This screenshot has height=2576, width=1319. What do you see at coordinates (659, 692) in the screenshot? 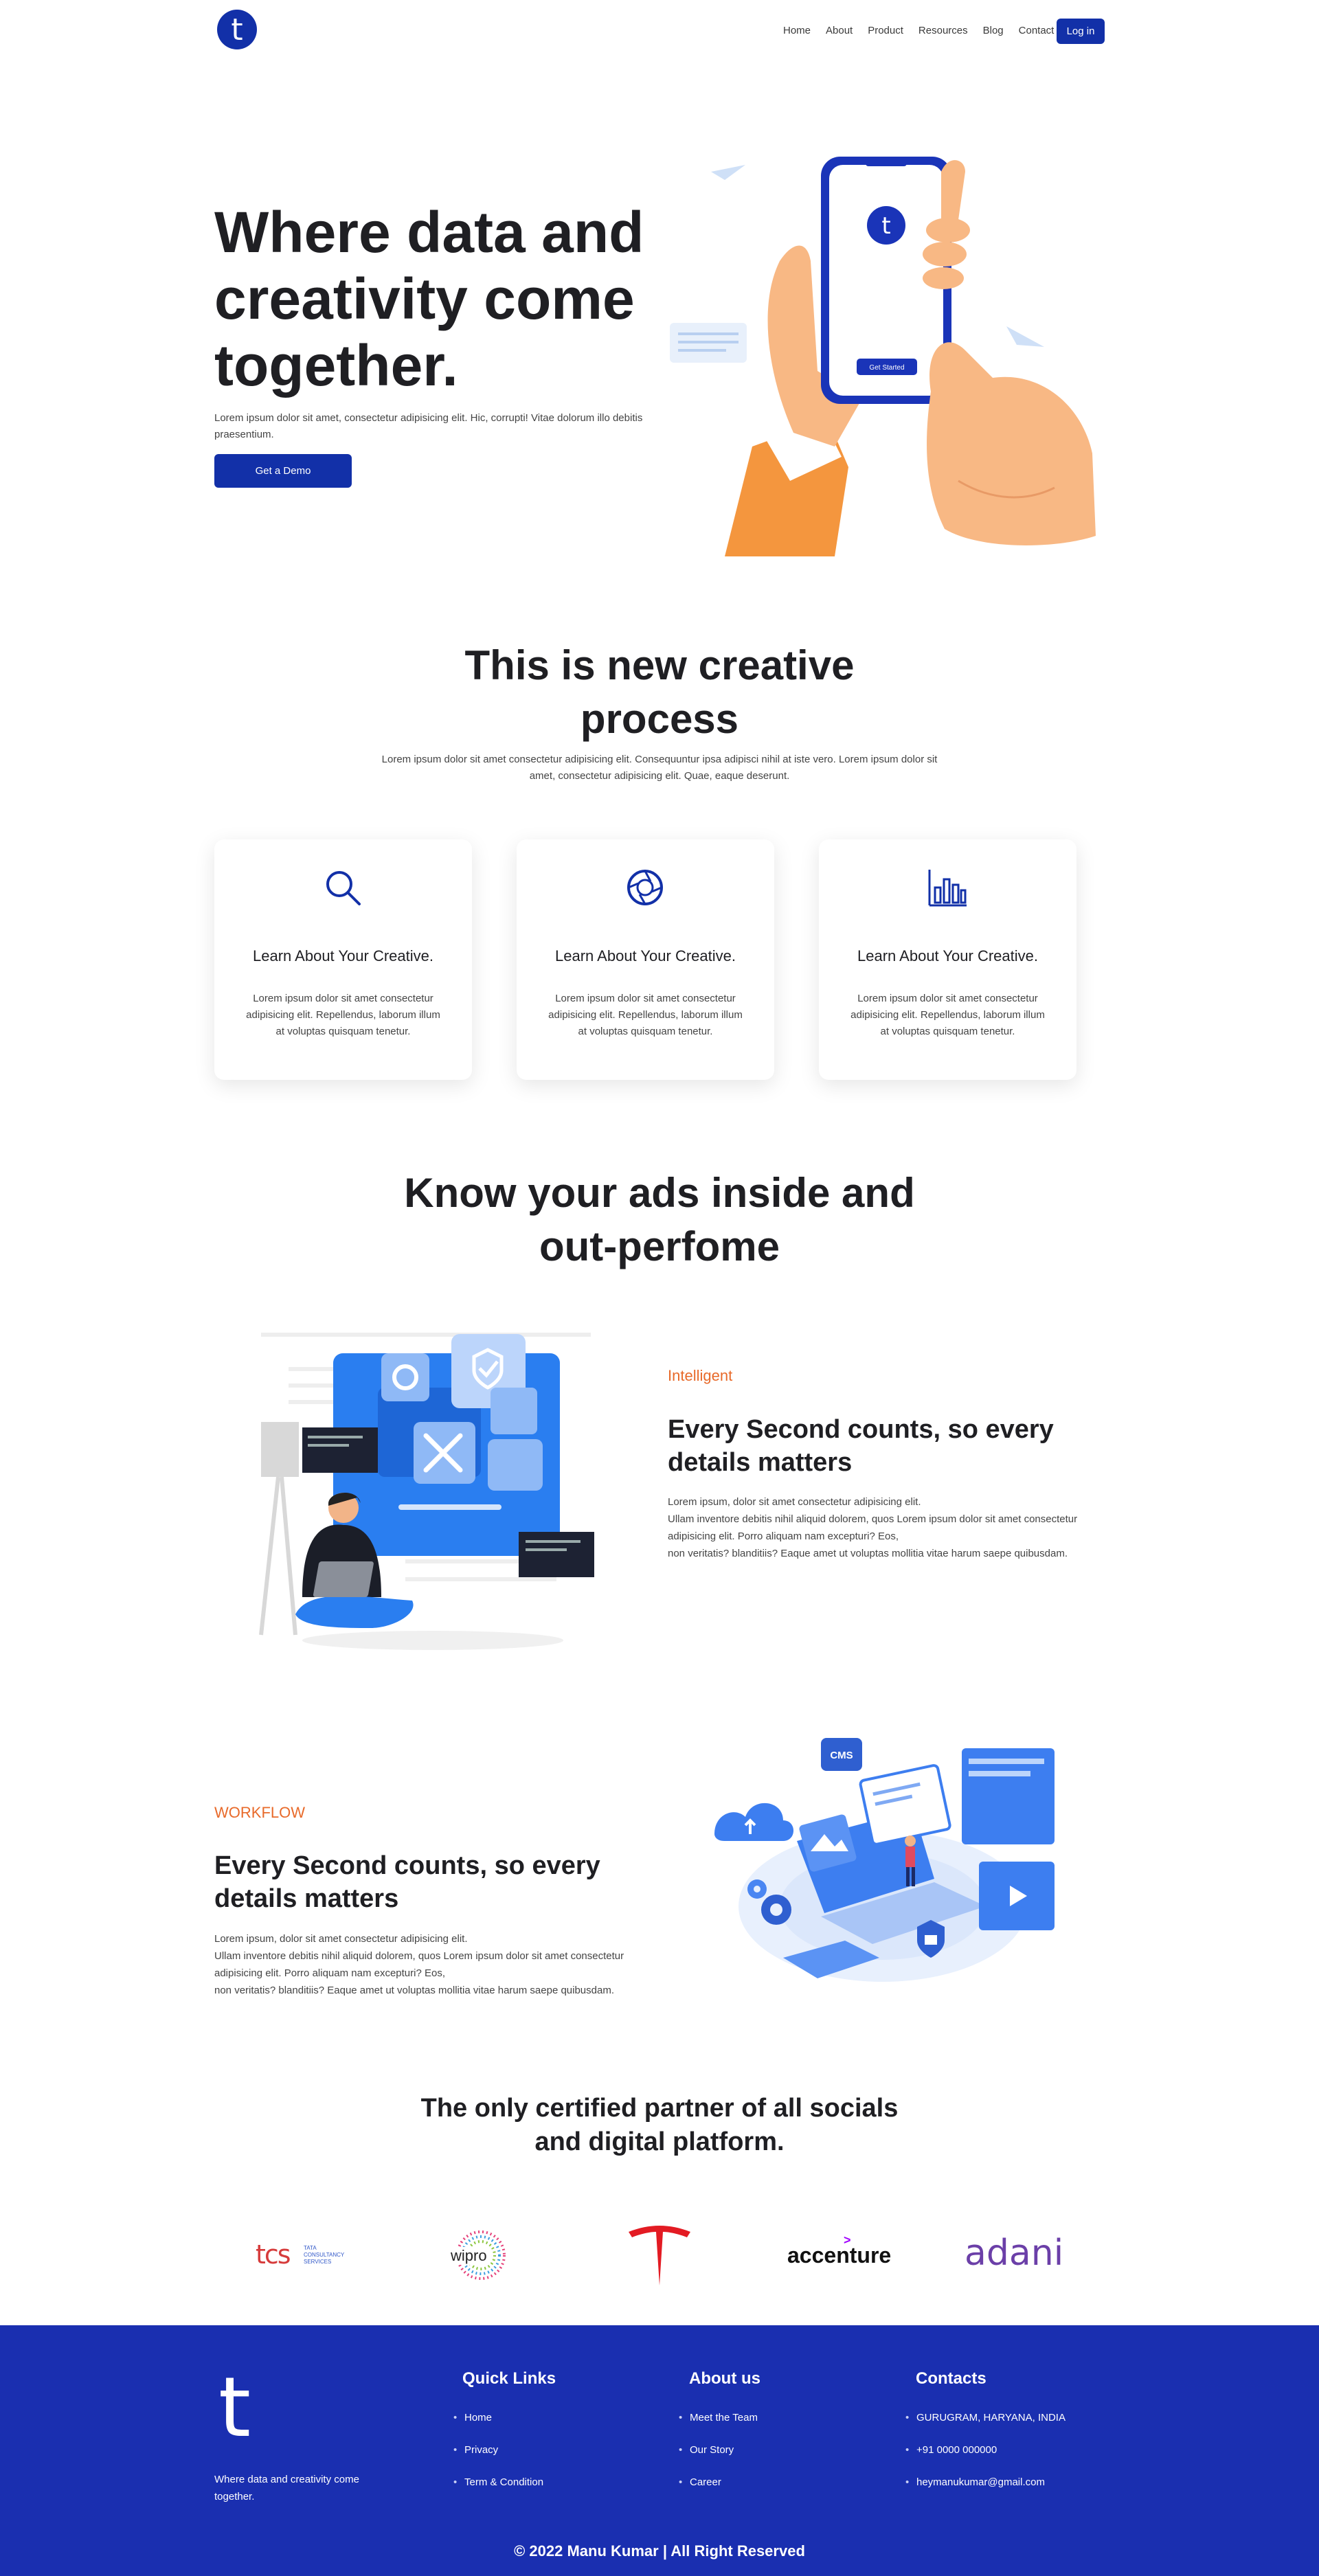
I see `process-title: This is new creative process` at bounding box center [659, 692].